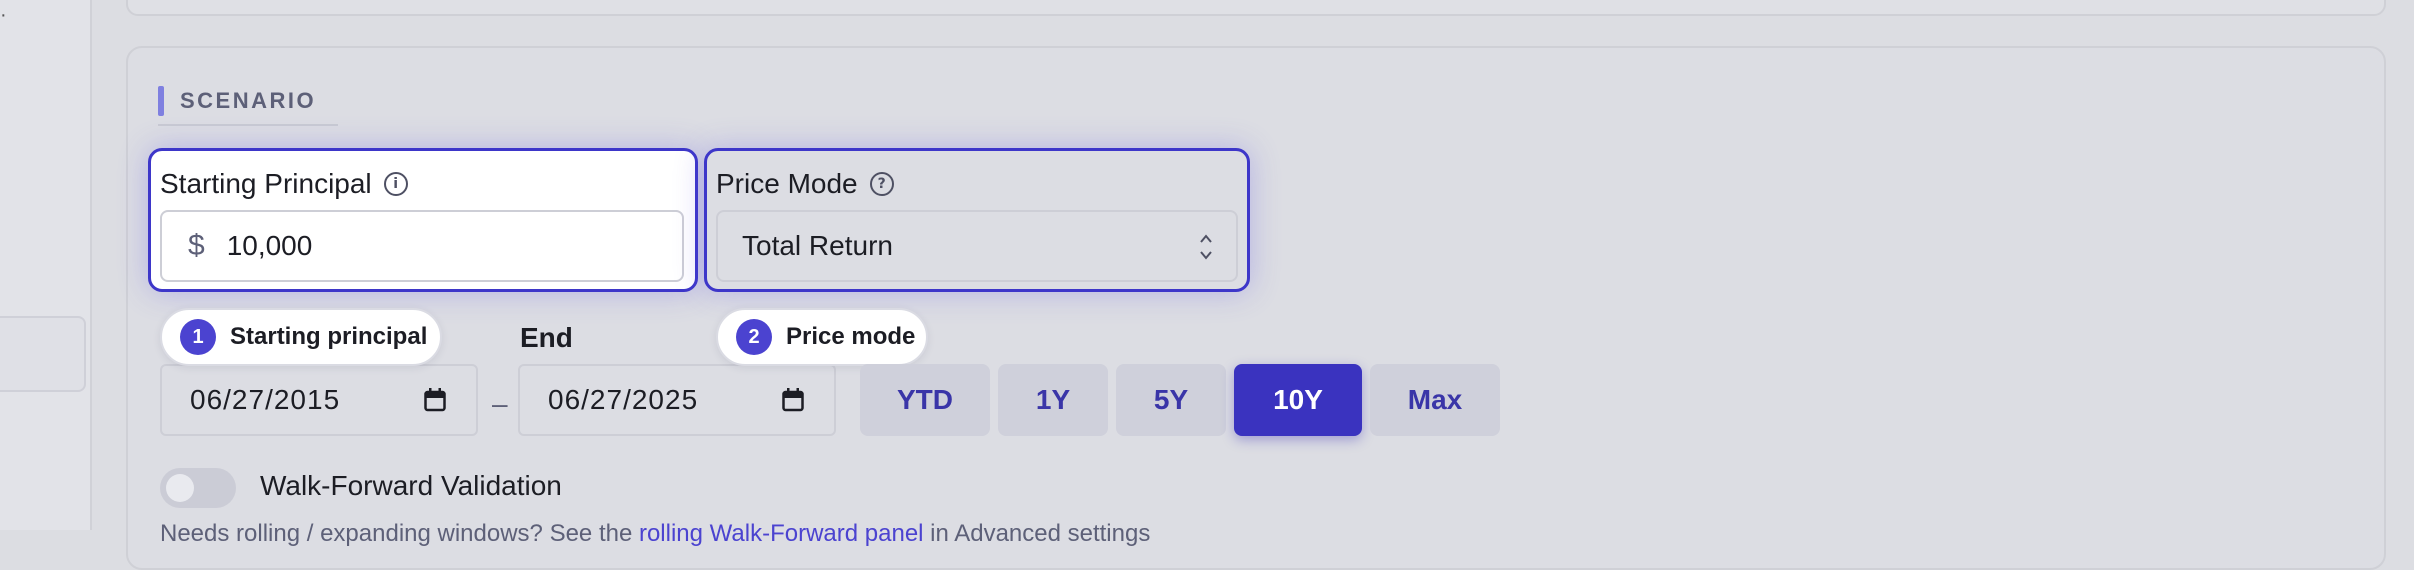 Image resolution: width=2414 pixels, height=570 pixels. I want to click on end-date-input: 06/27/2025, so click(677, 400).